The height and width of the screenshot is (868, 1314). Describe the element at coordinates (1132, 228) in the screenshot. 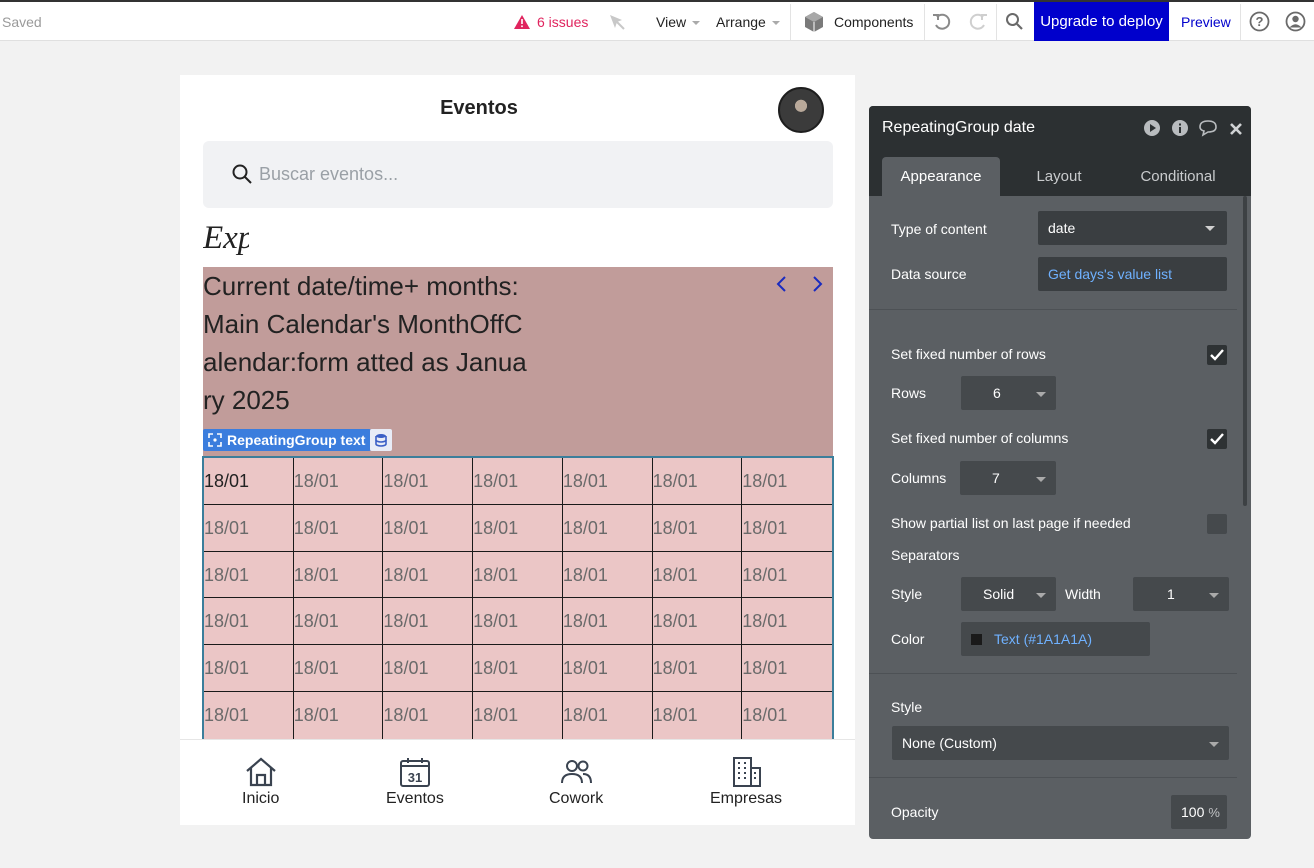

I see `type-of-content-dropdown: date` at that location.